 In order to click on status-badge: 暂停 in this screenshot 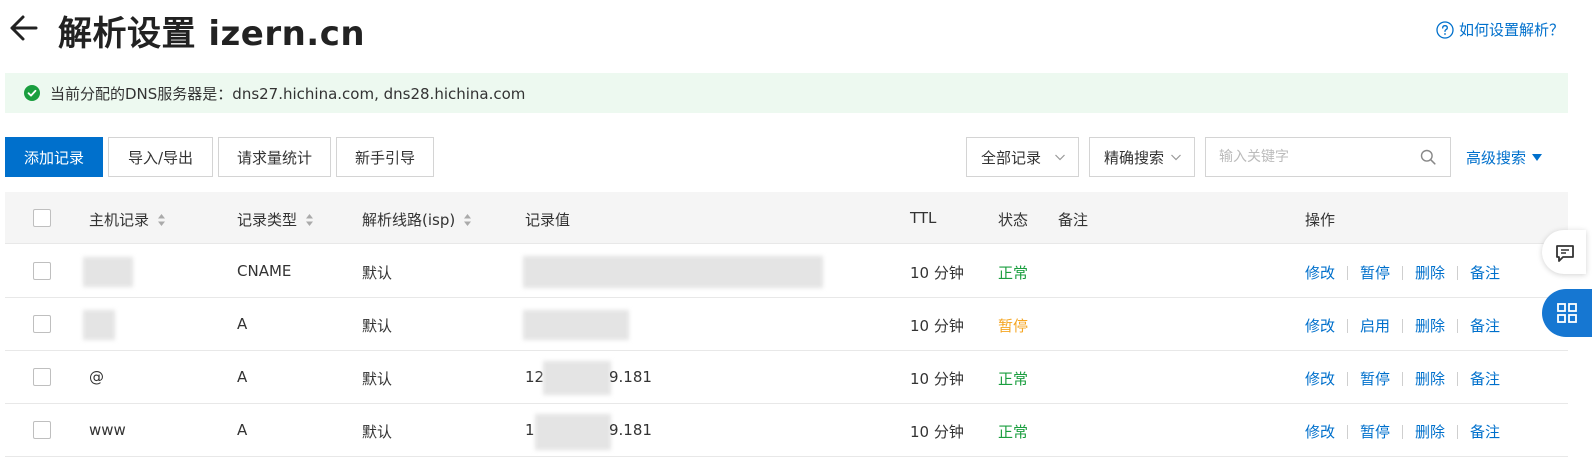, I will do `click(1013, 326)`.